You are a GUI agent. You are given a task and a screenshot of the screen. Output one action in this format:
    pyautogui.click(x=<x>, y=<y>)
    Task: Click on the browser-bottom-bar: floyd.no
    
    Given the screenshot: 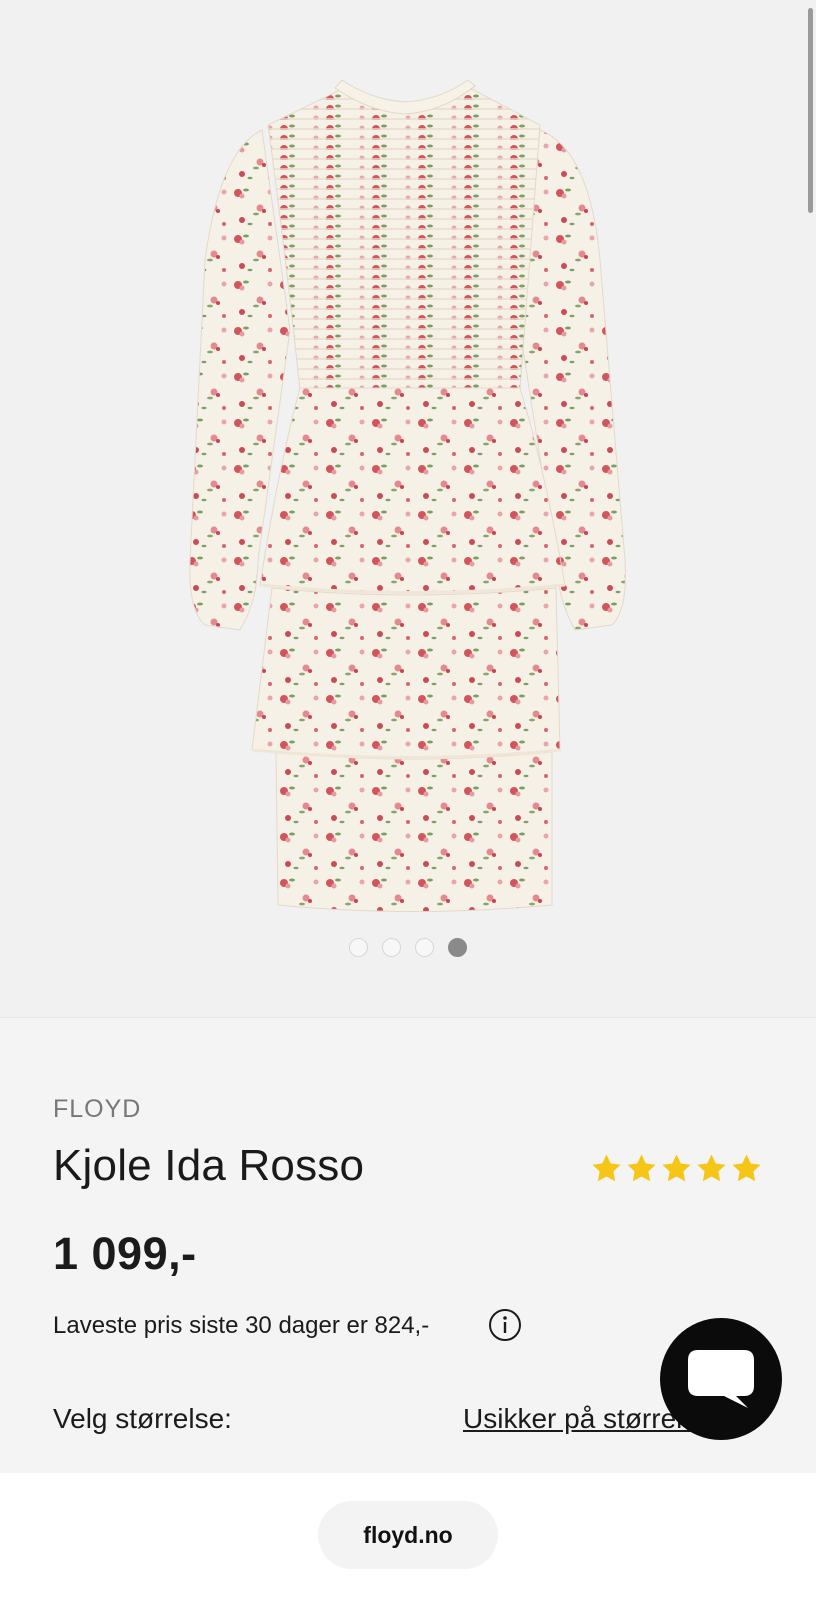 What is the action you would take?
    pyautogui.click(x=408, y=1536)
    